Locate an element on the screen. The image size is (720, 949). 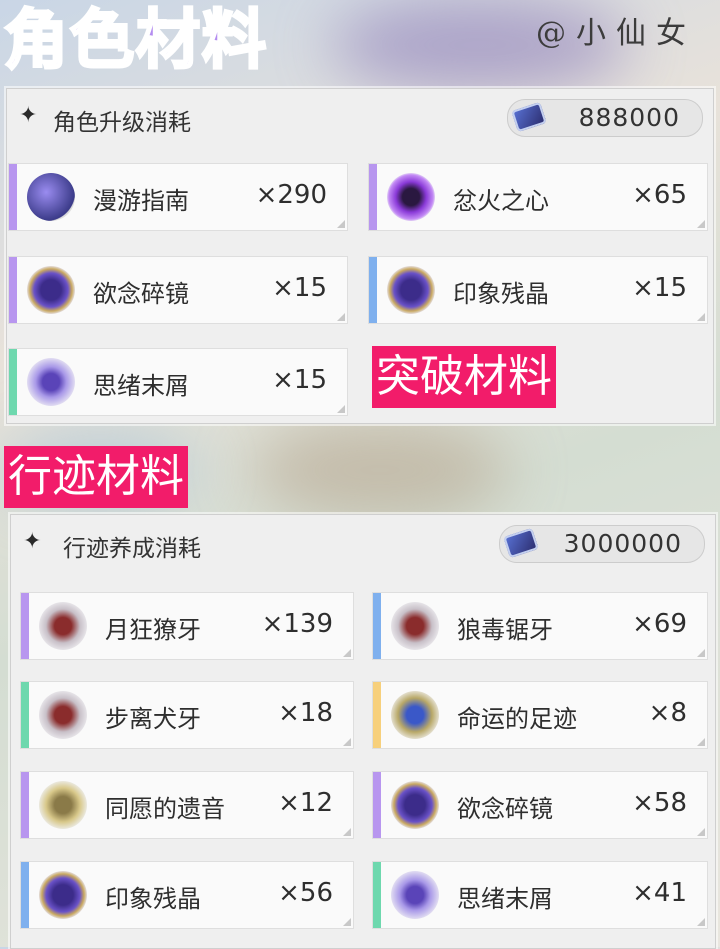
page-title: 角色材料 is located at coordinates (135, 41).